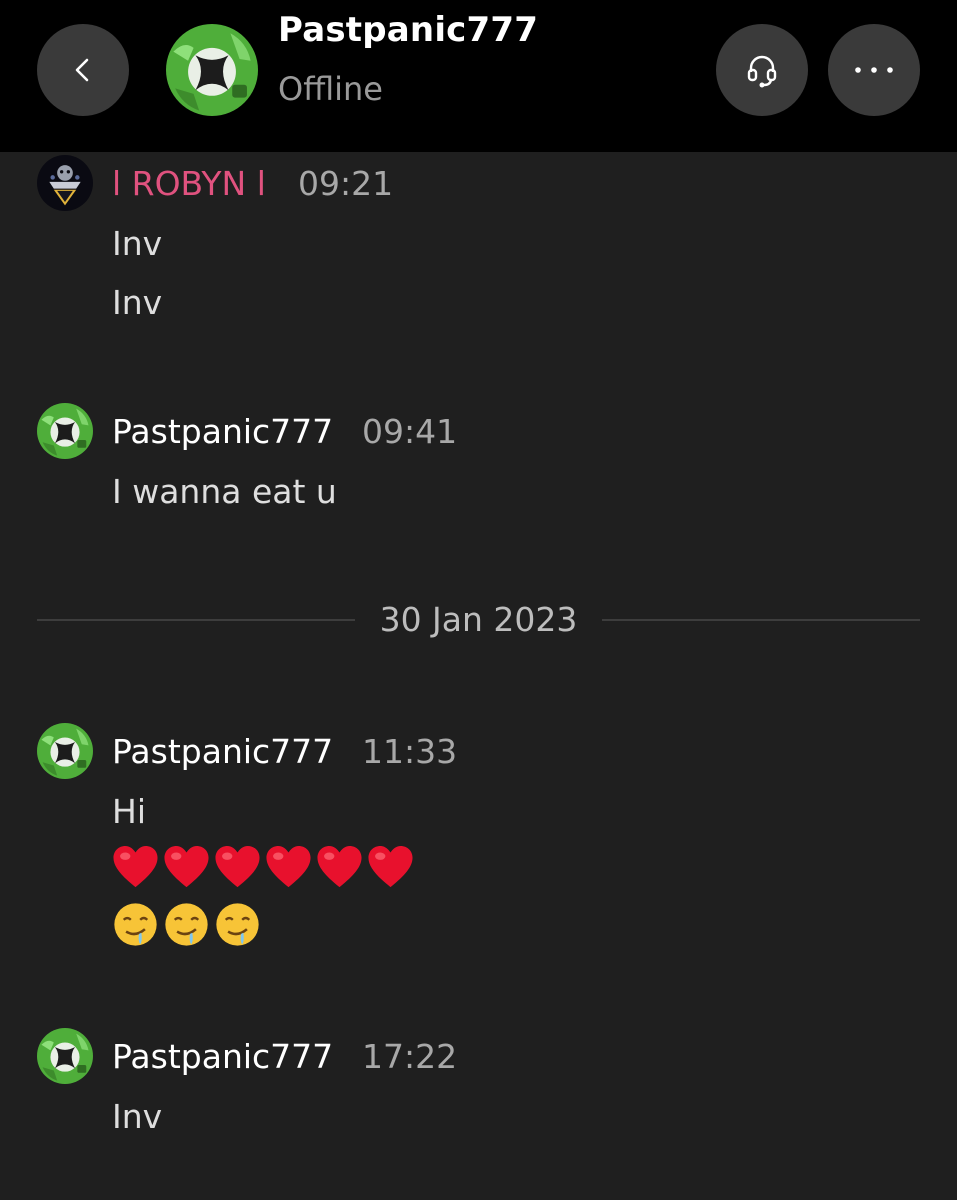  Describe the element at coordinates (410, 1056) in the screenshot. I see `message-time: 17:22` at that location.